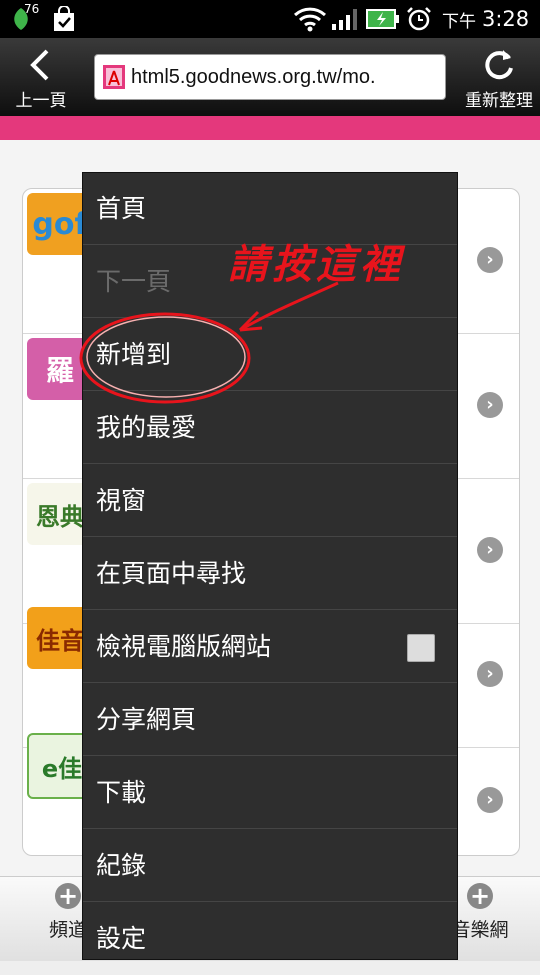 This screenshot has height=975, width=540. I want to click on menu-item-label: 紀錄, so click(121, 865).